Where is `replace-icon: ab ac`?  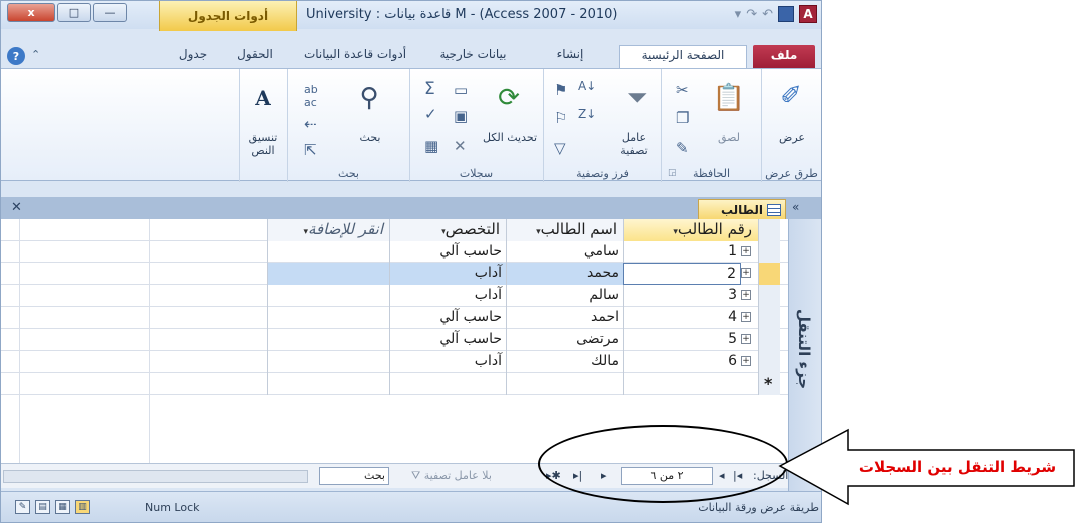 replace-icon: ab ac is located at coordinates (311, 96).